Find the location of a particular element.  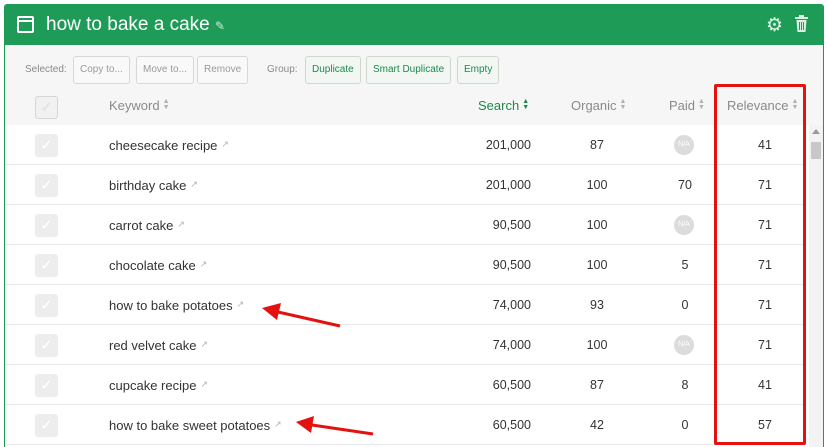

annotation-arrows is located at coordinates (318, 369).